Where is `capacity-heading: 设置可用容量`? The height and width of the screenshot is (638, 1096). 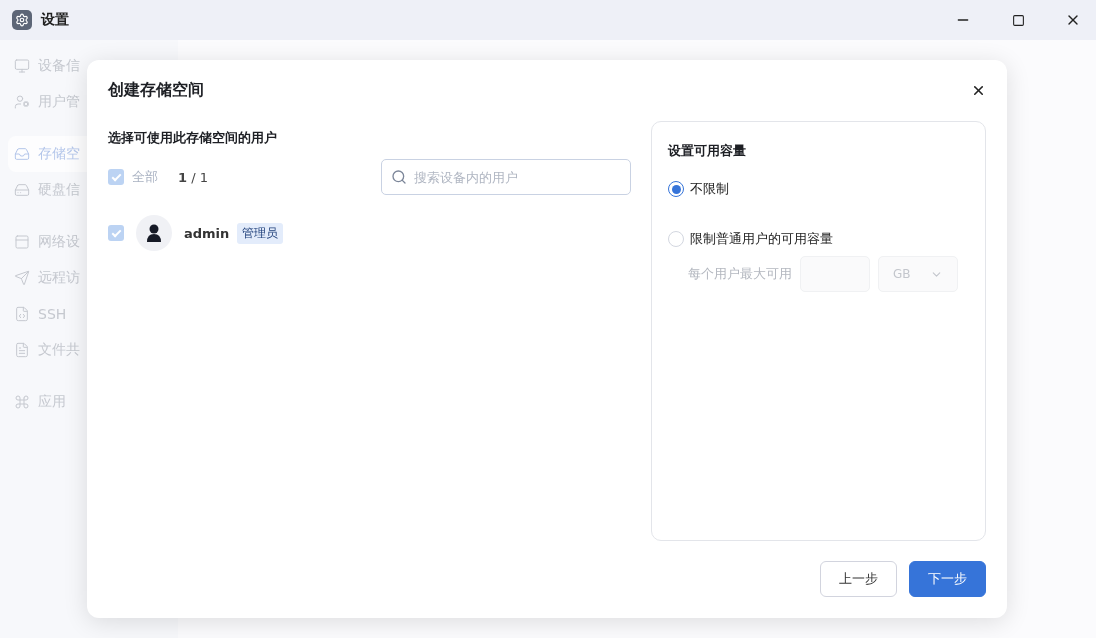 capacity-heading: 设置可用容量 is located at coordinates (707, 151).